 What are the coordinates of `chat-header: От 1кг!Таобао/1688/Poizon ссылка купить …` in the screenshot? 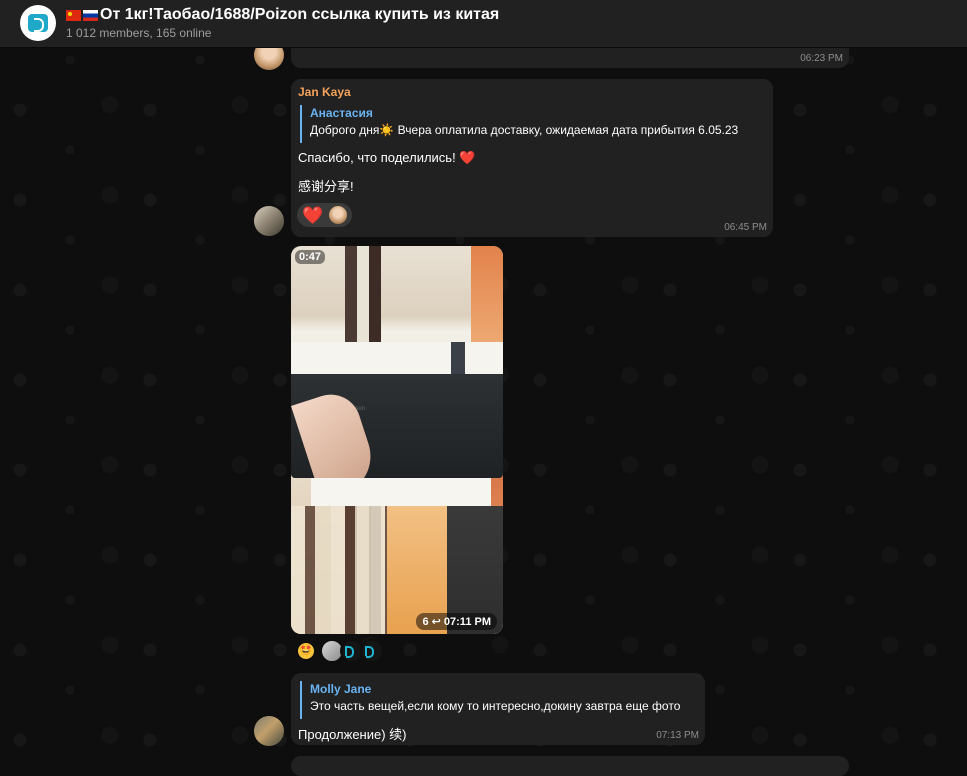 It's located at (483, 24).